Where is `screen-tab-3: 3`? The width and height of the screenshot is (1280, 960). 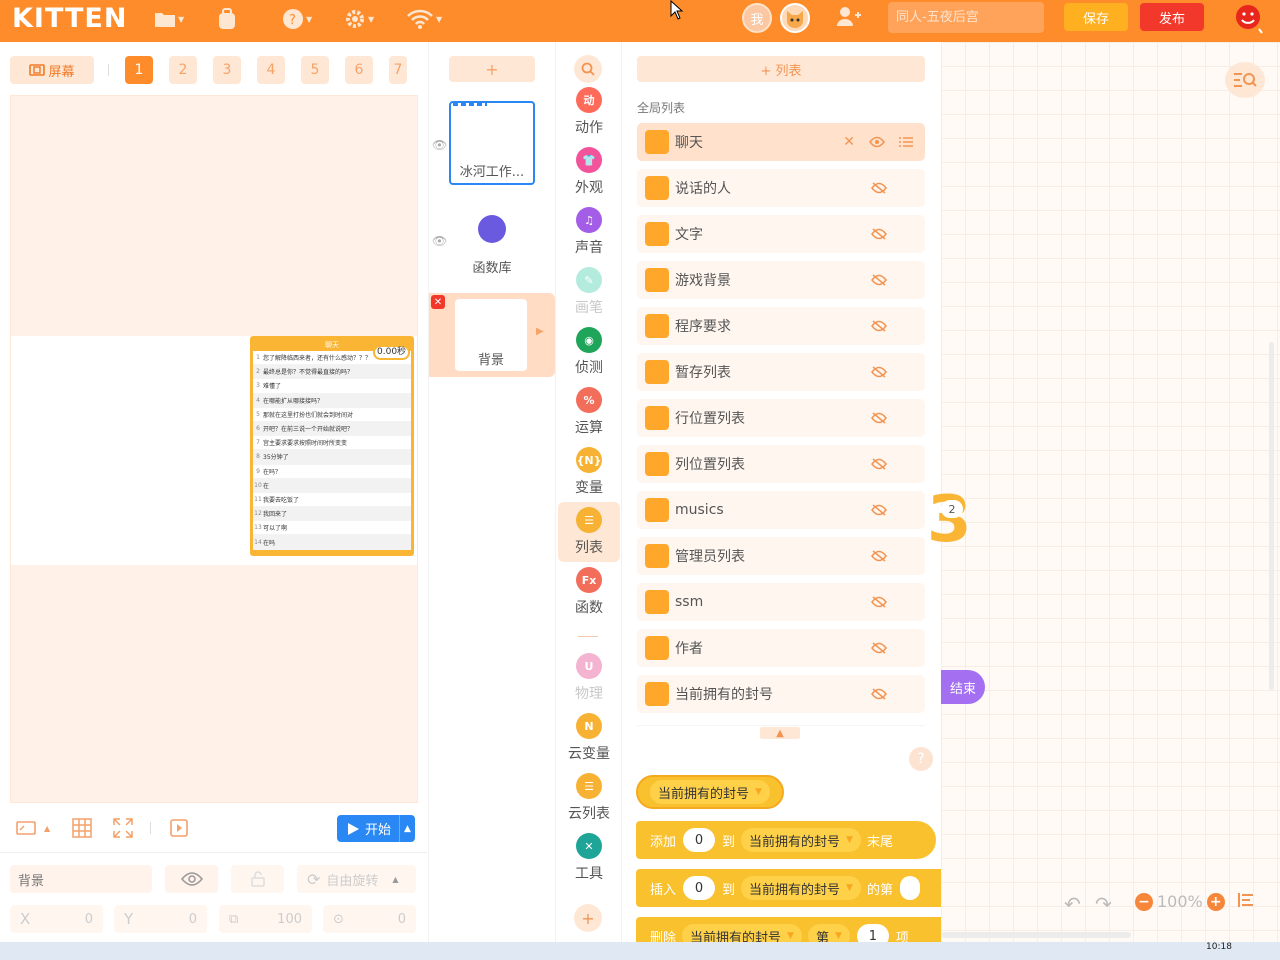 screen-tab-3: 3 is located at coordinates (227, 70).